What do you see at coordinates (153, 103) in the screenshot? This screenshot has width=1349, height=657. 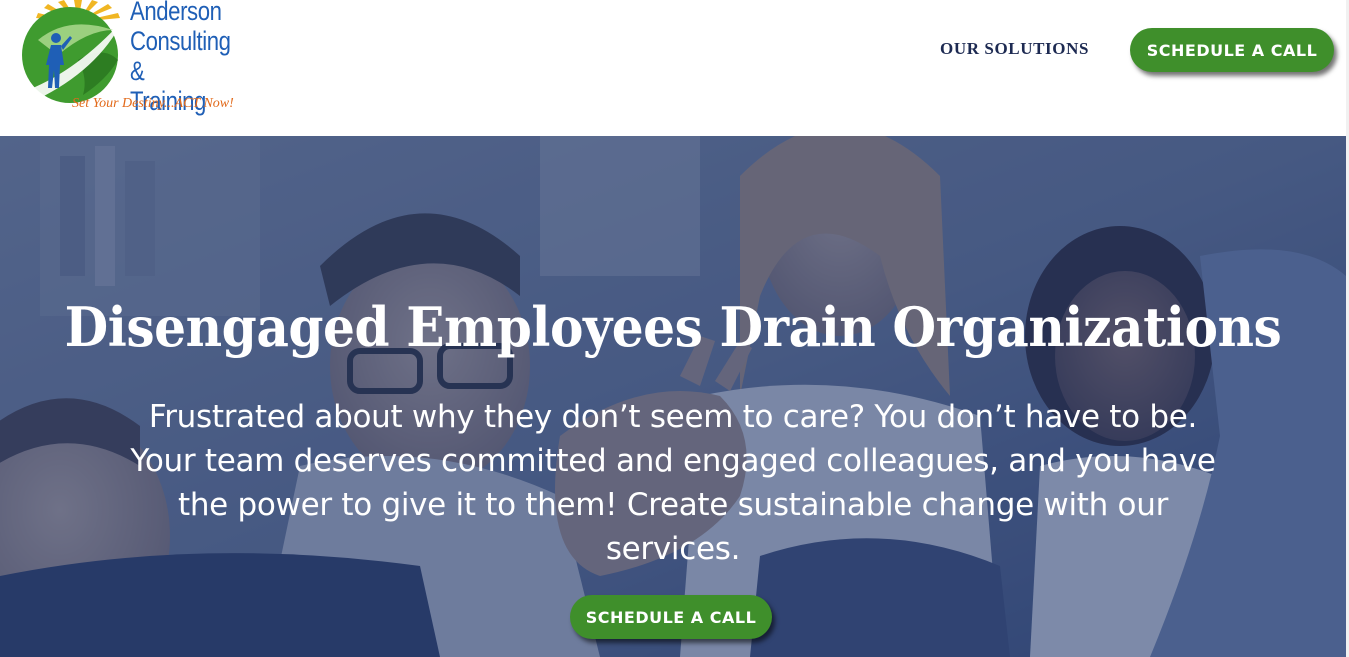 I see `logo-tagline: Set Your Destiny...ACT Now!` at bounding box center [153, 103].